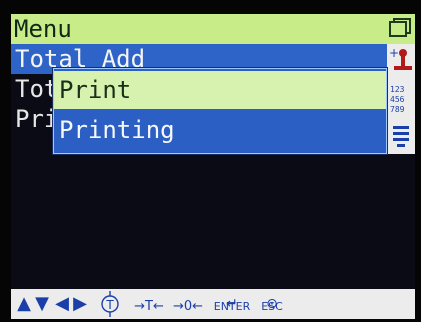 The width and height of the screenshot is (421, 322). What do you see at coordinates (213, 29) in the screenshot?
I see `title-bar: Menu` at bounding box center [213, 29].